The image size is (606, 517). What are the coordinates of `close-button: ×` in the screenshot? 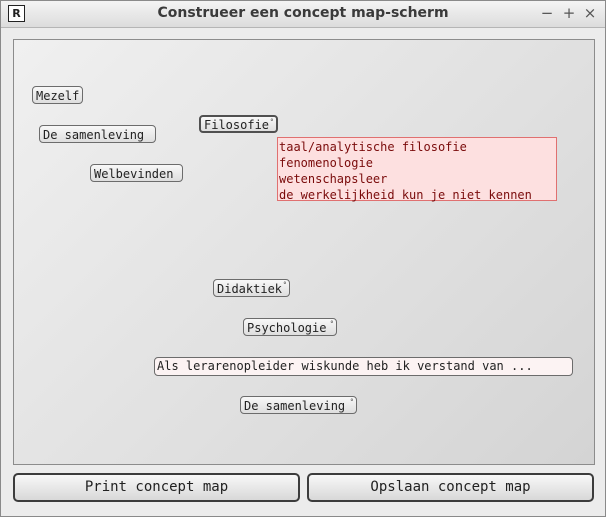 It's located at (590, 13).